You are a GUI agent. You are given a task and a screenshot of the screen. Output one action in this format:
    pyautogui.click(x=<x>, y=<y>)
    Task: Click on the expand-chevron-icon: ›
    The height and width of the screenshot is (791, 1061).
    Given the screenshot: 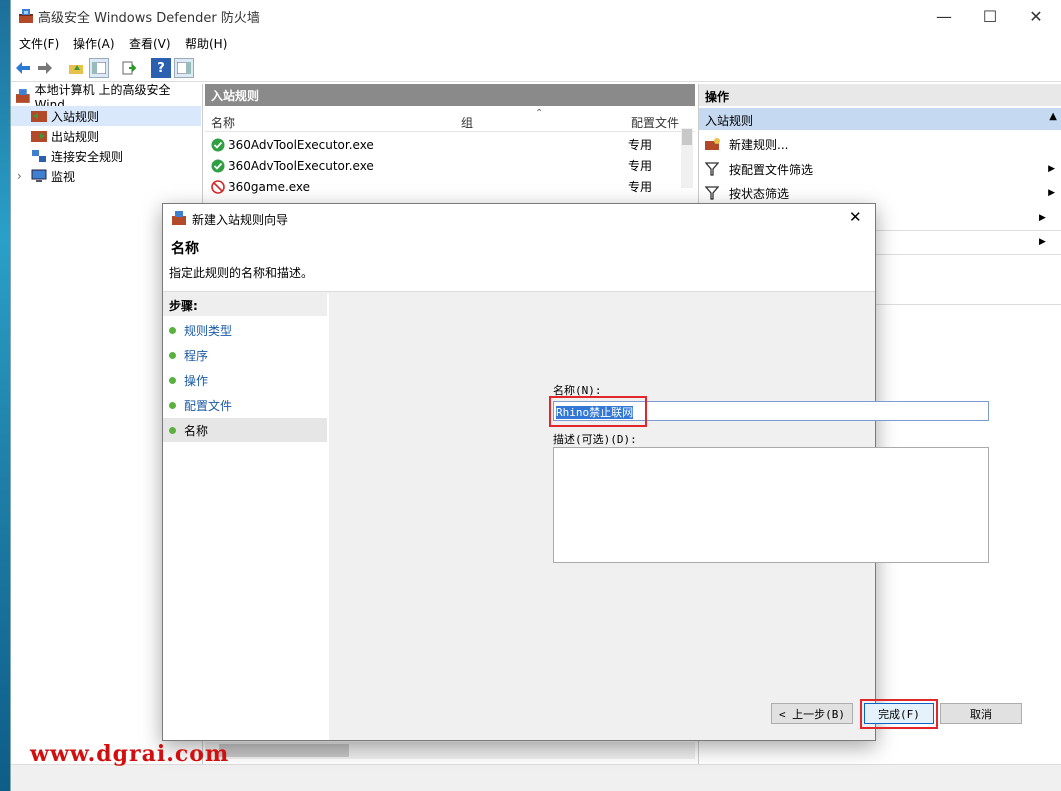 What is the action you would take?
    pyautogui.click(x=22, y=176)
    